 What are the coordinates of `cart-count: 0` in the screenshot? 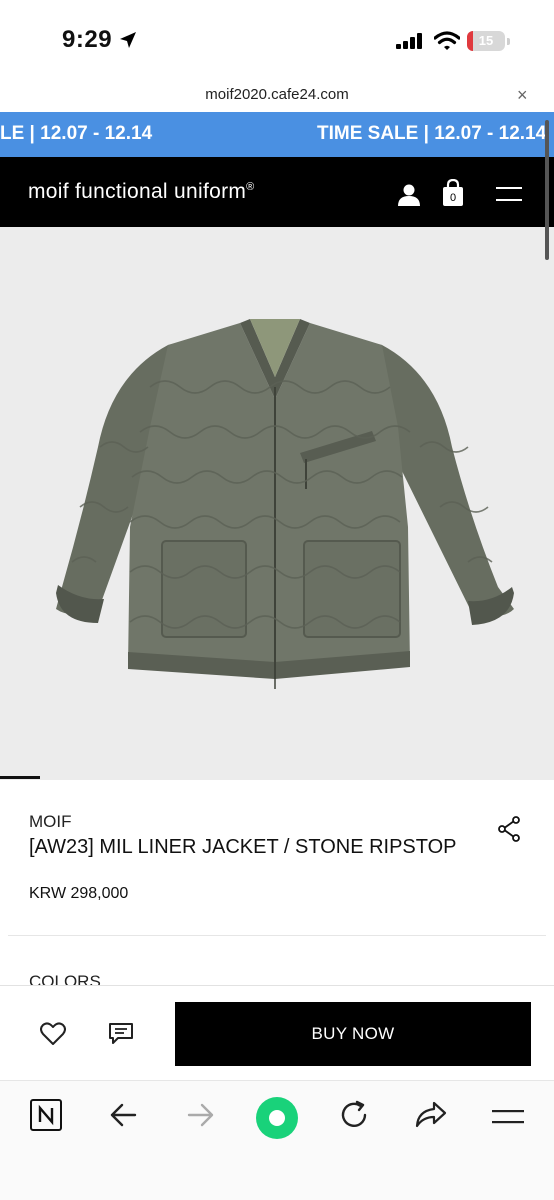 It's located at (453, 198).